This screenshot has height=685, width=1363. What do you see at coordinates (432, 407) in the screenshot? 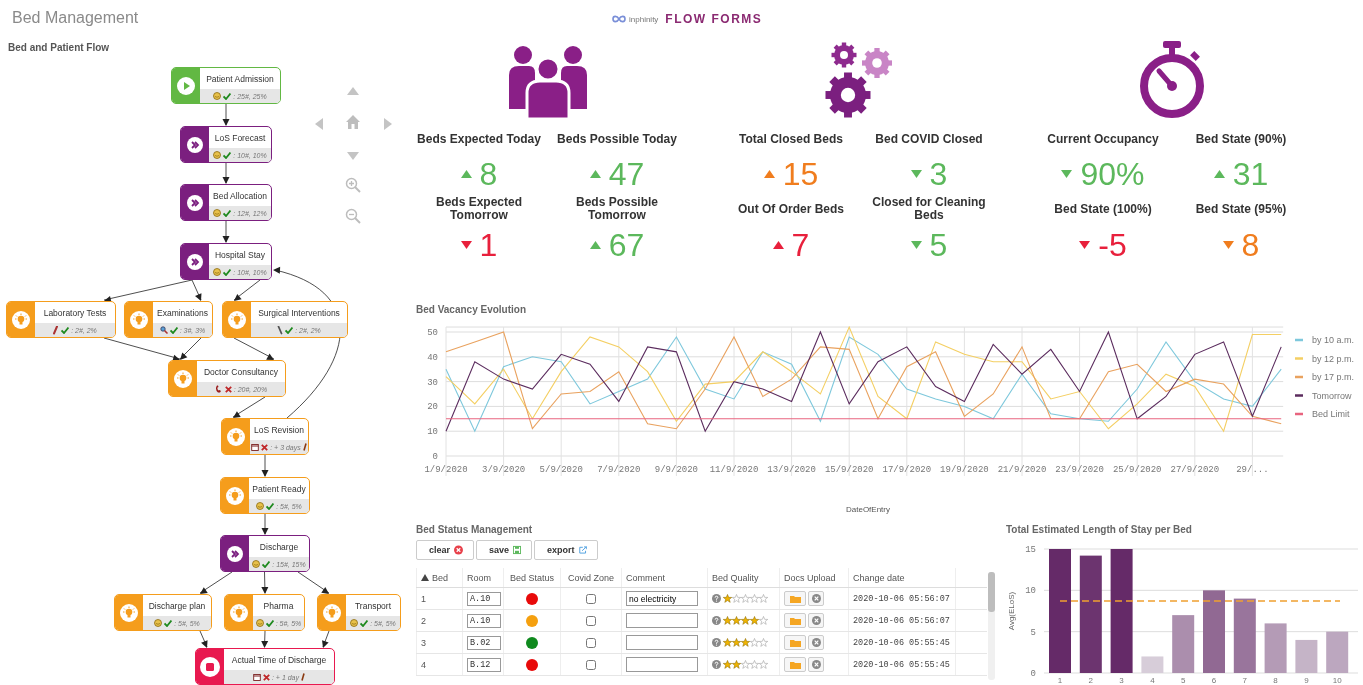
I see `axis-tick-label: 20` at bounding box center [432, 407].